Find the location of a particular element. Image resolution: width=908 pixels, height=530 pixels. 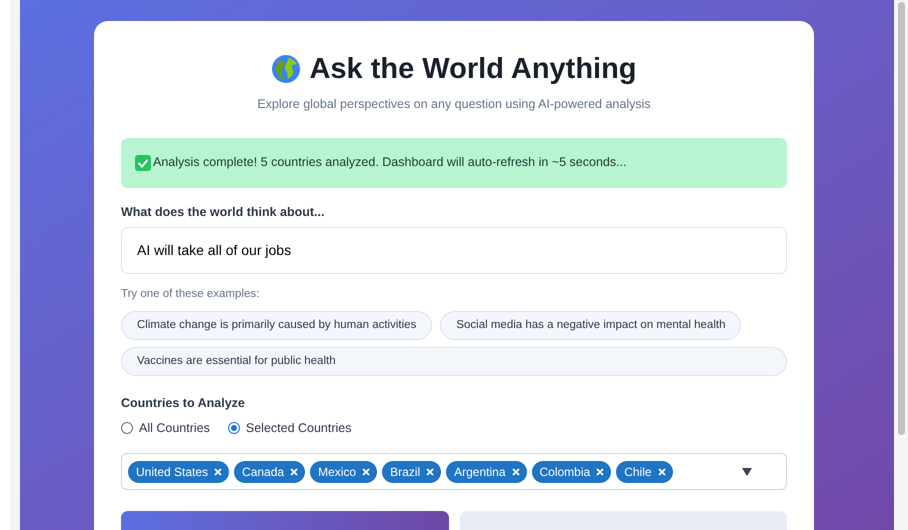

scope-radio: Selected Countries is located at coordinates (290, 428).